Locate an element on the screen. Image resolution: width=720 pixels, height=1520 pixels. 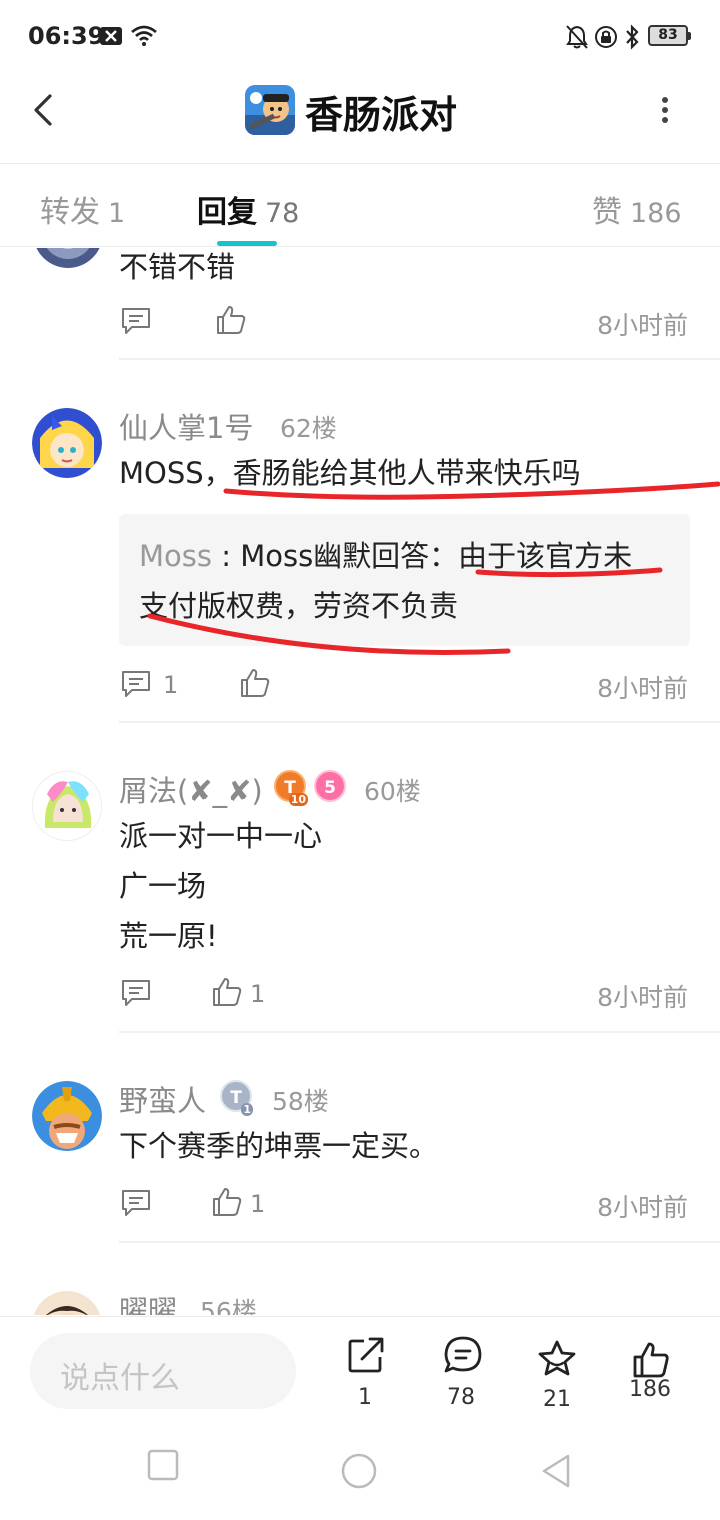
comment-text: 下个赛季的坤票一定买。 is located at coordinates (279, 1146).